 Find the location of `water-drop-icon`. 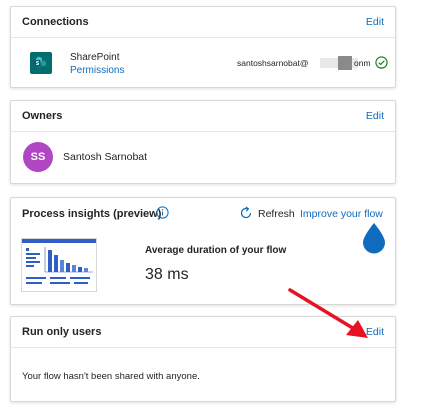

water-drop-icon is located at coordinates (374, 240).